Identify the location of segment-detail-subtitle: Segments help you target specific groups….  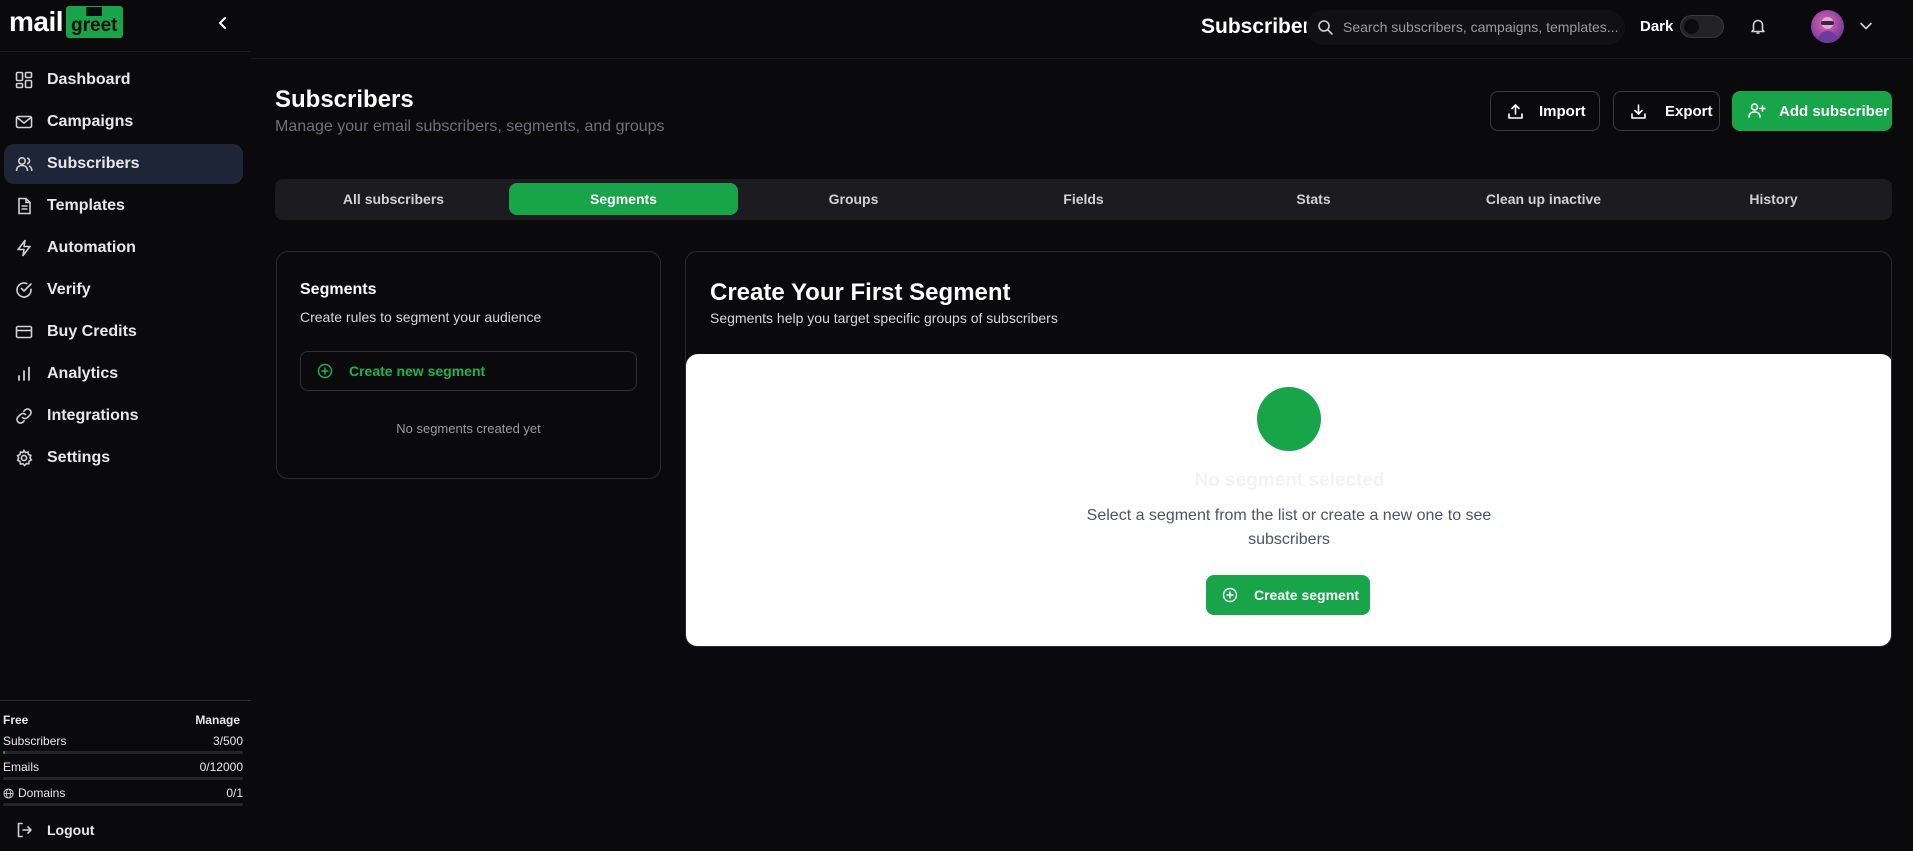
(884, 318).